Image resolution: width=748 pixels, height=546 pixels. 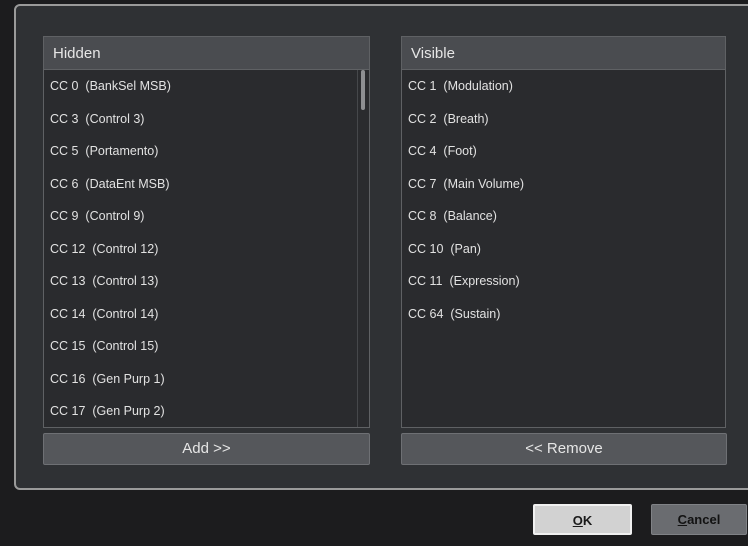 What do you see at coordinates (563, 86) in the screenshot?
I see `visible-list-item: CC 1 (Modulation)` at bounding box center [563, 86].